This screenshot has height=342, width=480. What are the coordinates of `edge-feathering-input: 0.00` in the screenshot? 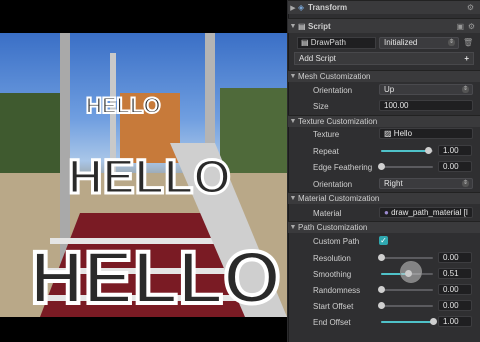 It's located at (455, 166).